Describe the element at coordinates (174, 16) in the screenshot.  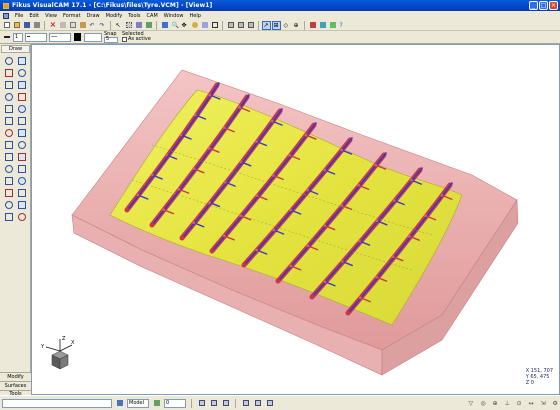
I see `menu-window: Window` at that location.